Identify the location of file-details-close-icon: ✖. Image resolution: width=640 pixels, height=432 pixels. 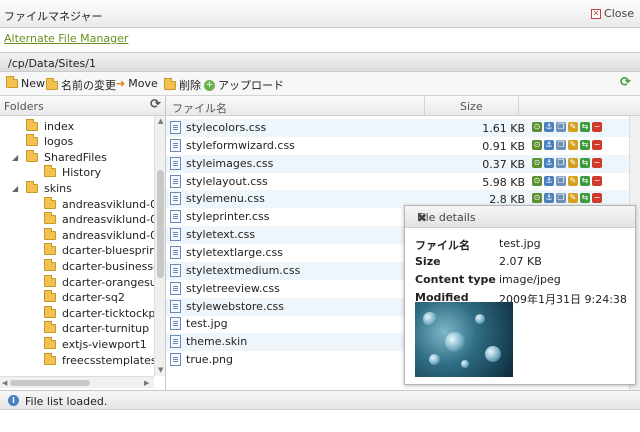
(522, 218).